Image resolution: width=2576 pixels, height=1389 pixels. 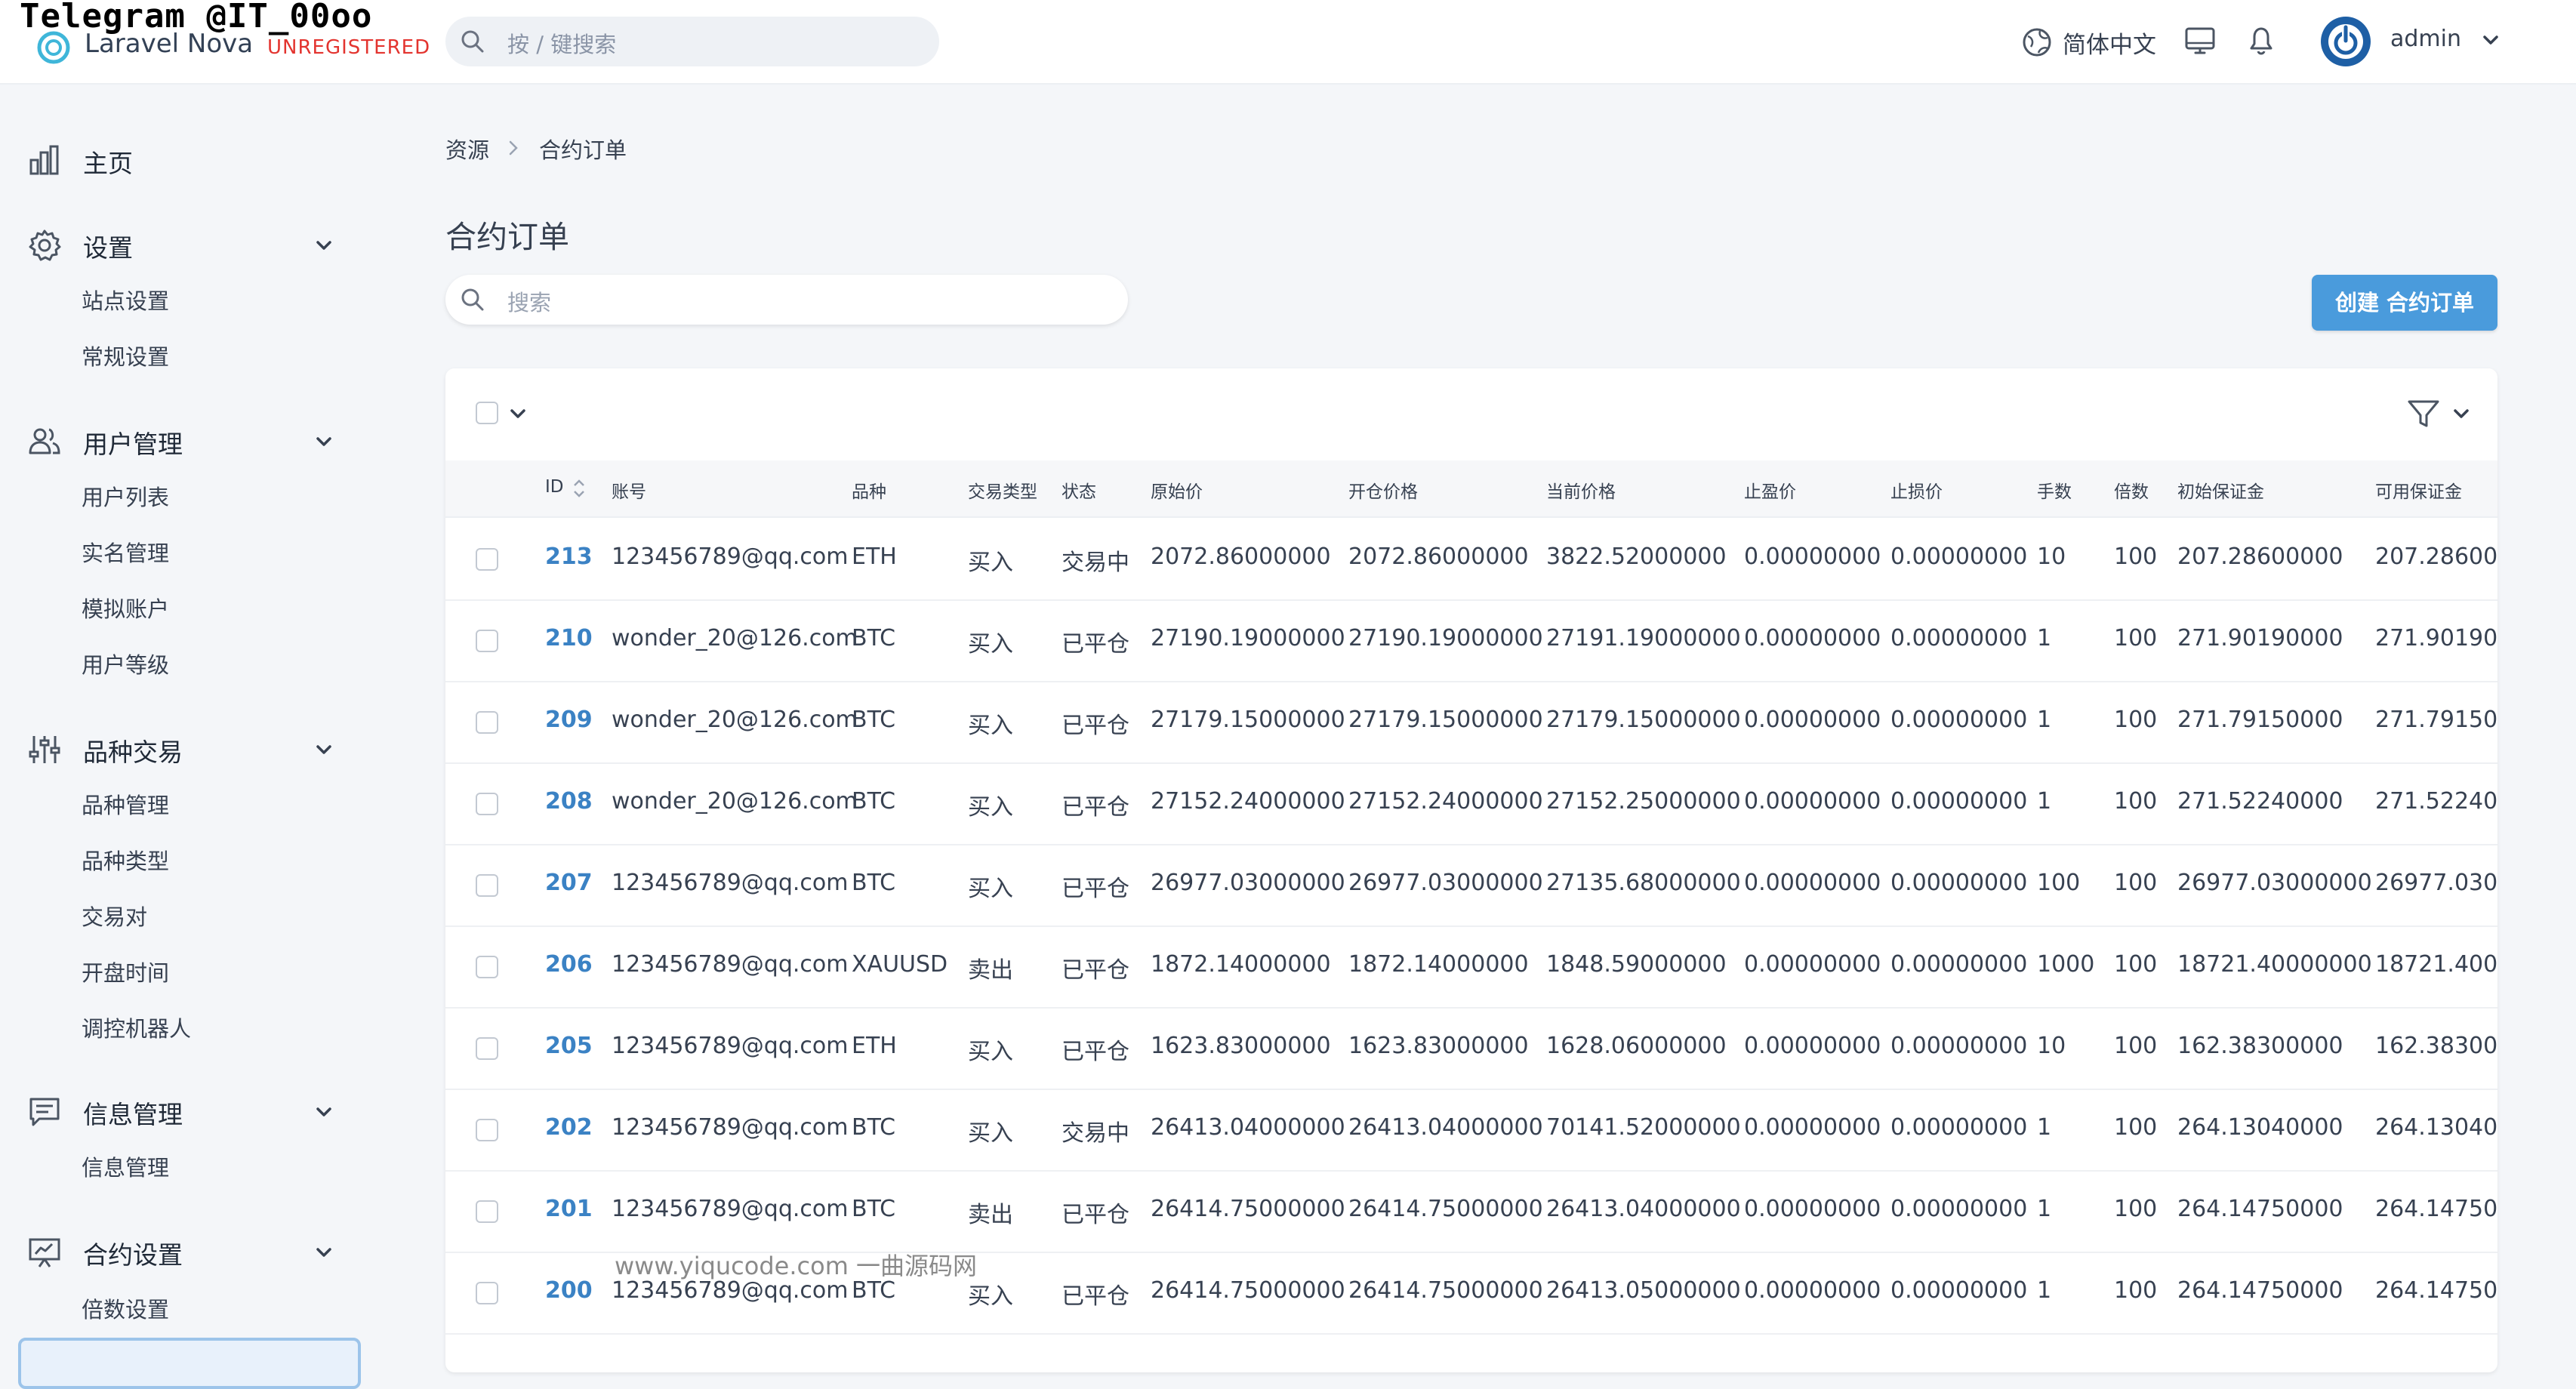 What do you see at coordinates (108, 164) in the screenshot?
I see `nav-section-label: 主页` at bounding box center [108, 164].